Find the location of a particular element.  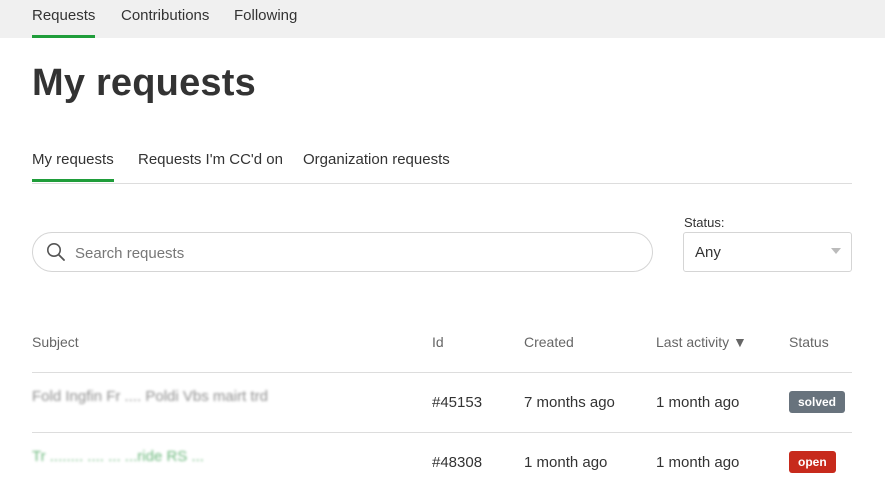

chevron-down-icon is located at coordinates (836, 251).